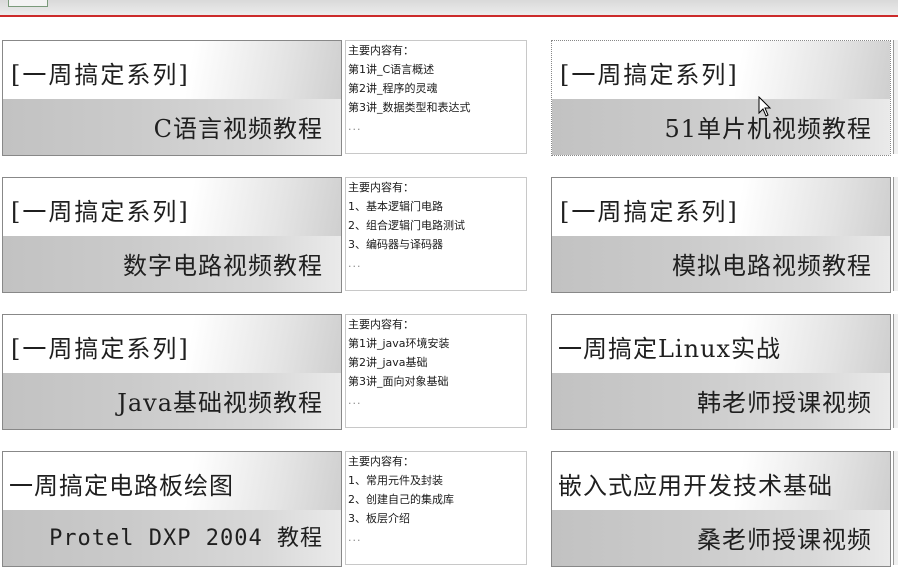  Describe the element at coordinates (449, 8) in the screenshot. I see `browser-top-bar` at that location.